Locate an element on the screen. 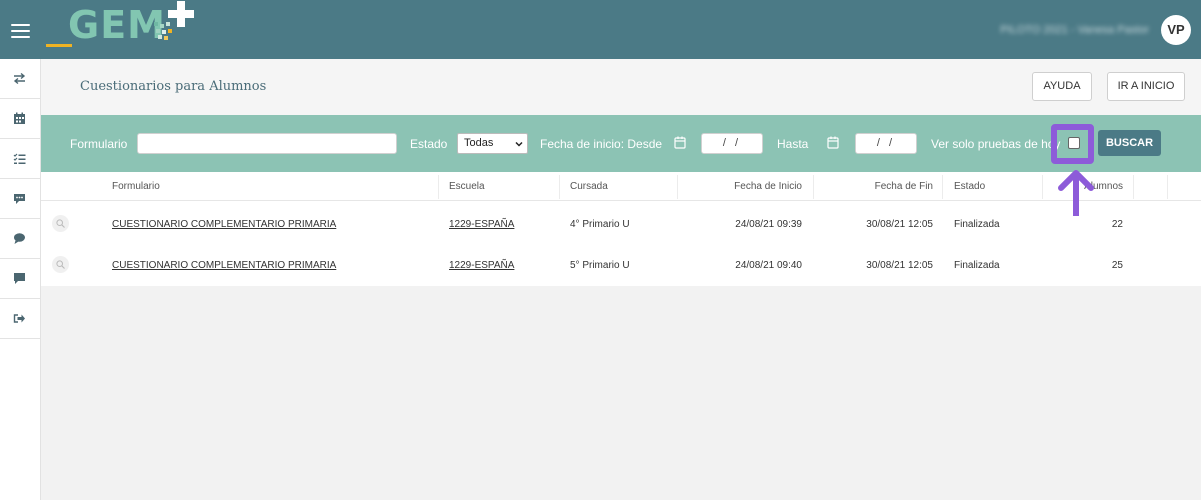  sidebar-item-checklist is located at coordinates (20, 159).